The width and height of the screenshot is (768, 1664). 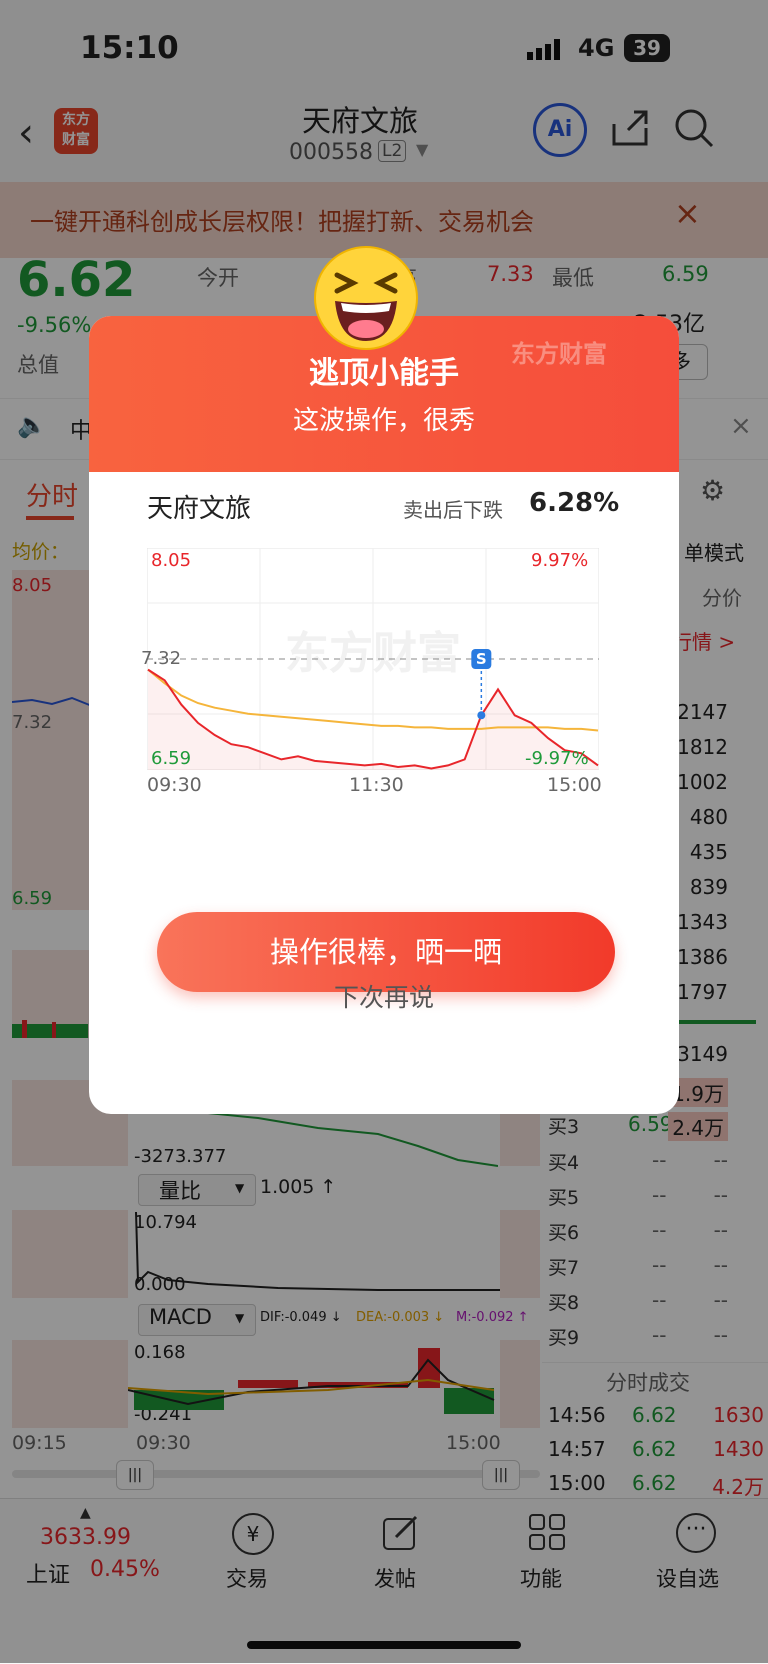 I want to click on chart-lo: 6.59, so click(x=171, y=758).